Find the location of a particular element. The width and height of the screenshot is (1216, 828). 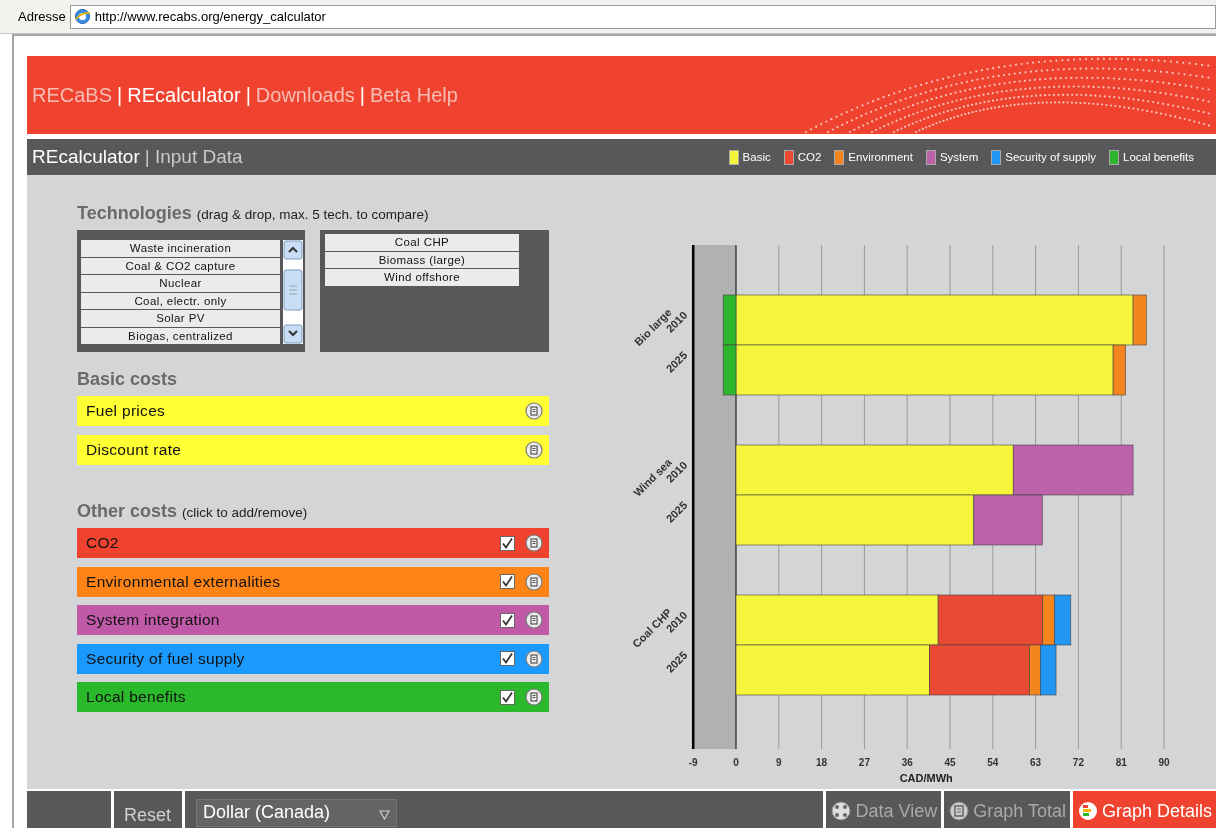

section-heading: Basic costs is located at coordinates (127, 379).